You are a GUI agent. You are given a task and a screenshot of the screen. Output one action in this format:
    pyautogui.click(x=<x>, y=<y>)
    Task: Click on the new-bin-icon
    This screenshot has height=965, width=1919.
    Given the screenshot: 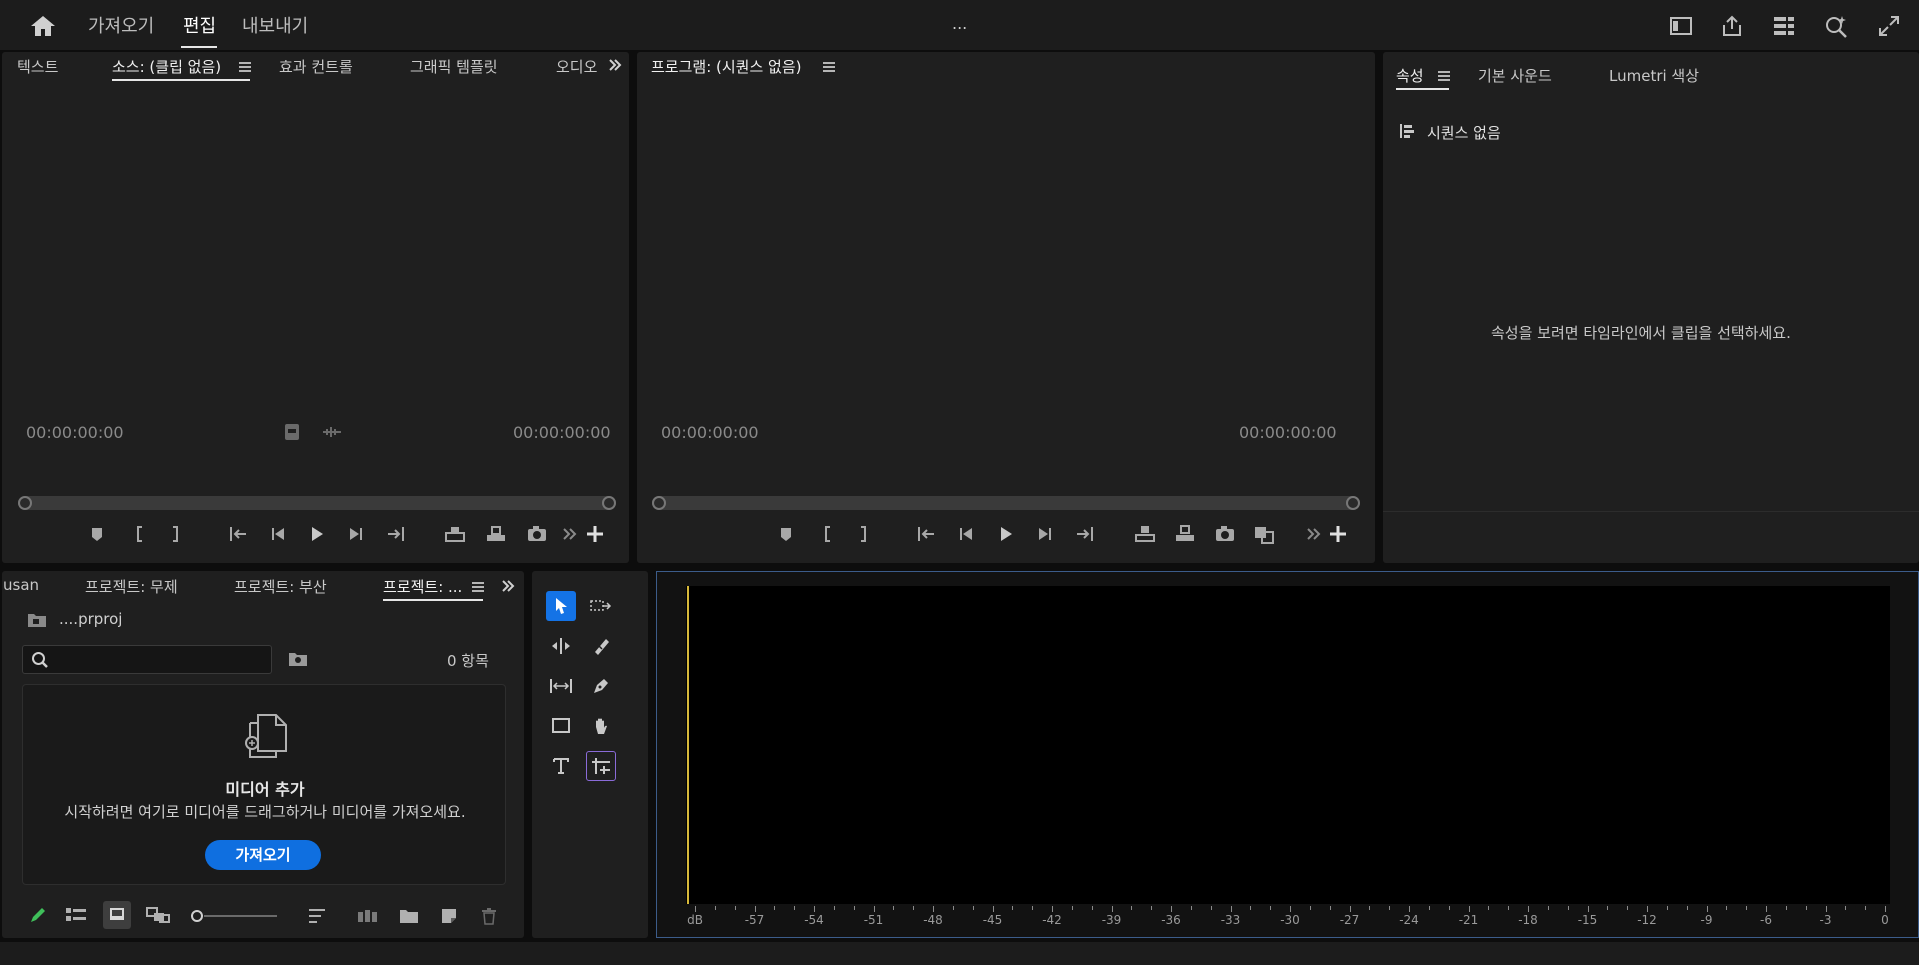 What is the action you would take?
    pyautogui.click(x=409, y=916)
    